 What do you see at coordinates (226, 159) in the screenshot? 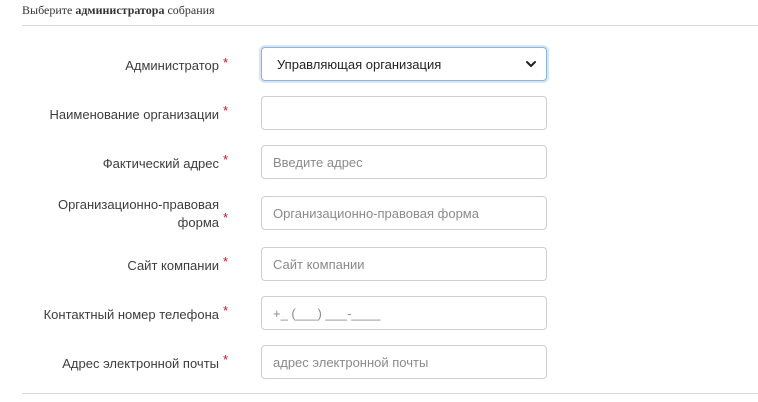
I see `address-required-mark: *` at bounding box center [226, 159].